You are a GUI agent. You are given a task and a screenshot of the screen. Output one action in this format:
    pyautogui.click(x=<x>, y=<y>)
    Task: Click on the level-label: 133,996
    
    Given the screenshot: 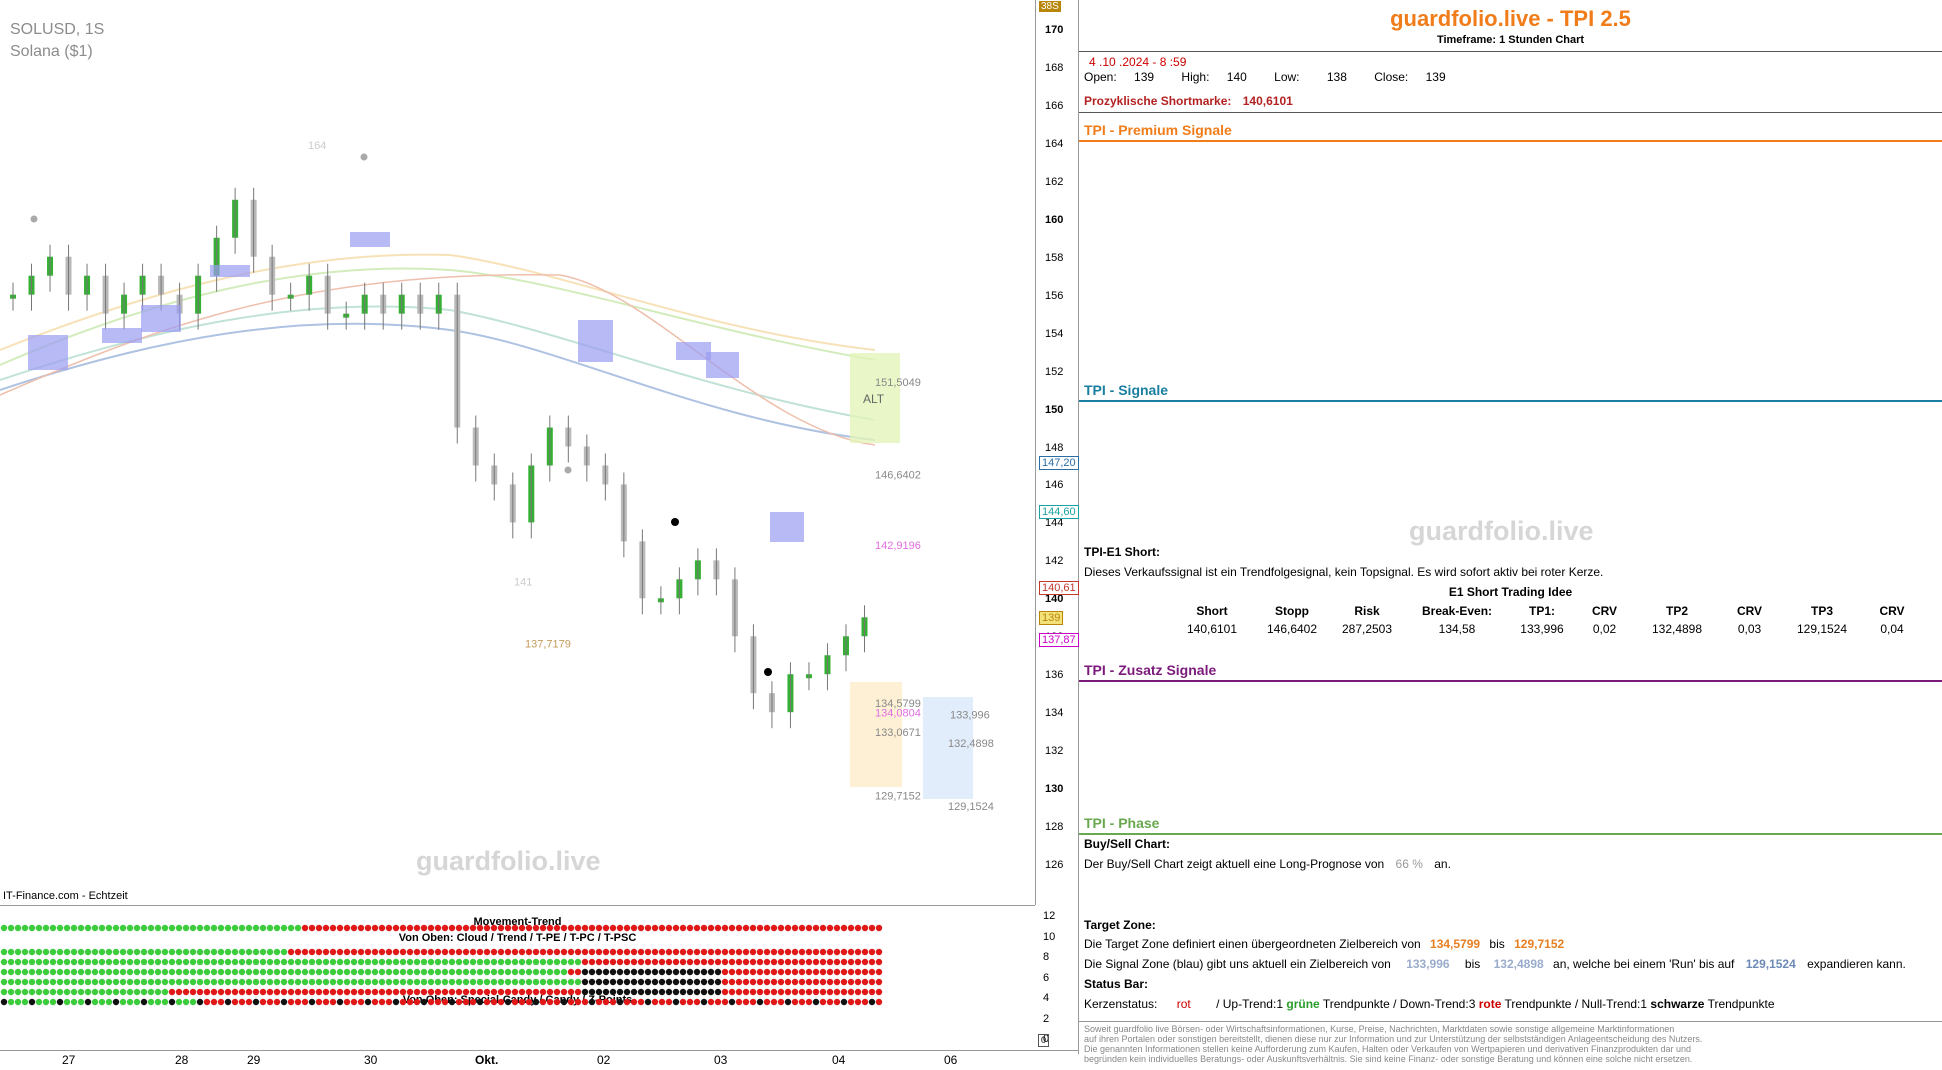 What is the action you would take?
    pyautogui.click(x=970, y=715)
    